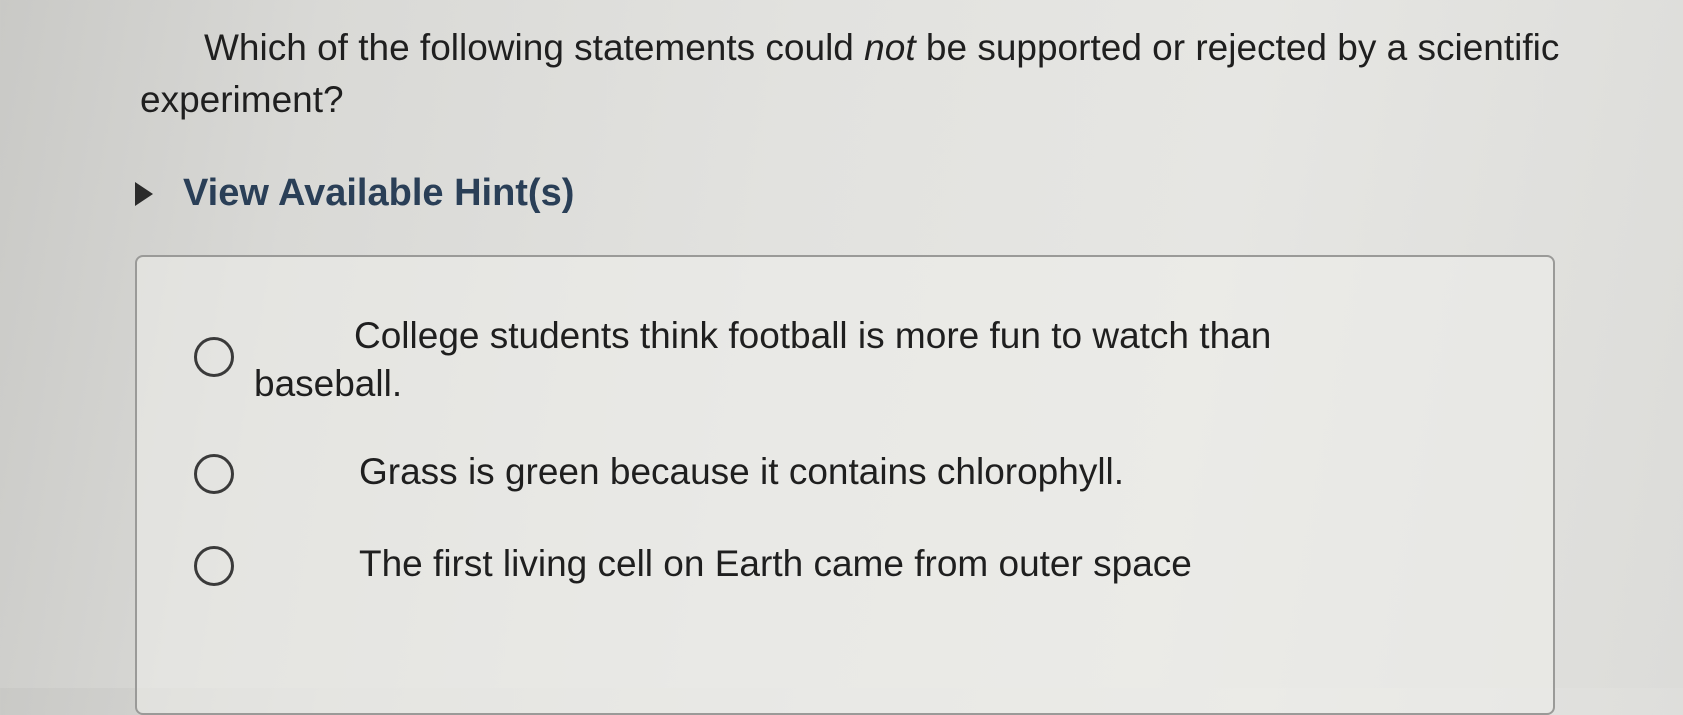 Image resolution: width=1683 pixels, height=715 pixels. Describe the element at coordinates (534, 47) in the screenshot. I see `question-part-1: Which of the following statements could` at that location.